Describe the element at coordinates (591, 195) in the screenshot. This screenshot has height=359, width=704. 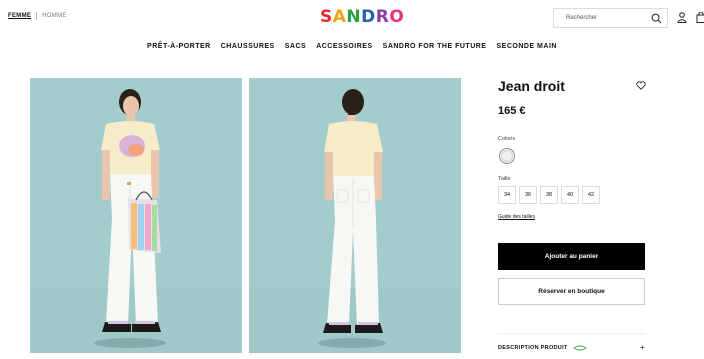
I see `size-option: 42` at that location.